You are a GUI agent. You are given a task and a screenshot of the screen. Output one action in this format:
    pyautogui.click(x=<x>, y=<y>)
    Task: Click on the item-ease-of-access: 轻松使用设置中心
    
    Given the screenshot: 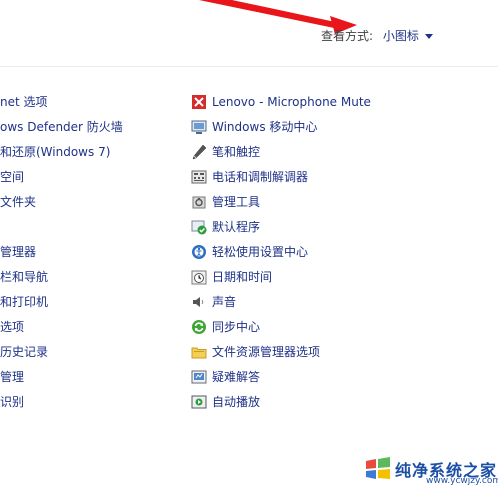 What is the action you would take?
    pyautogui.click(x=249, y=252)
    